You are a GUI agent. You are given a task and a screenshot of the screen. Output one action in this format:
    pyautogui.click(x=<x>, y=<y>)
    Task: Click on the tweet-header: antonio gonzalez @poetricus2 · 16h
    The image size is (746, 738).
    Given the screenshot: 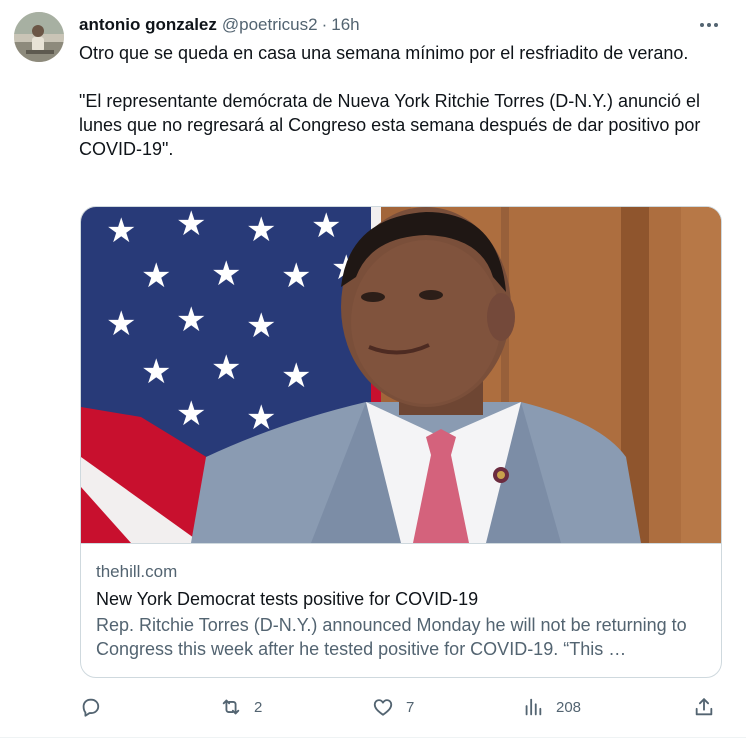 What is the action you would take?
    pyautogui.click(x=219, y=25)
    